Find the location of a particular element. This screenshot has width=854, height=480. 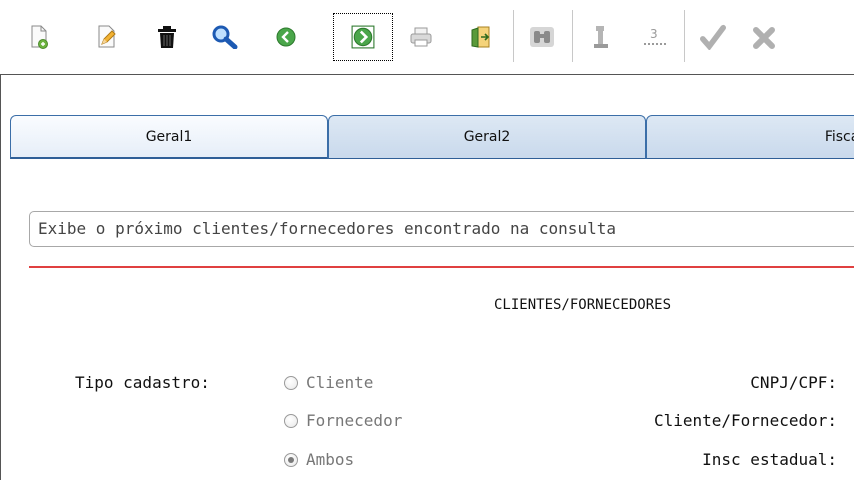

exit-door-icon is located at coordinates (480, 37).